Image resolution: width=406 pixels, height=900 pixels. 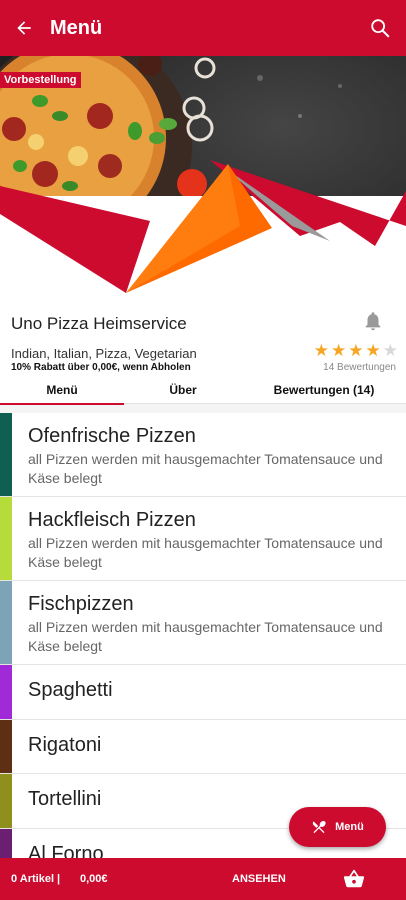 I want to click on app-bar: Menü, so click(x=203, y=28).